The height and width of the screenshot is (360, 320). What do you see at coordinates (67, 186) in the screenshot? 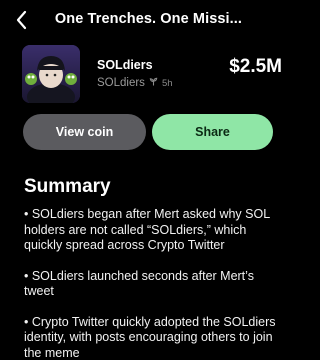
I see `summary-heading: Summary` at bounding box center [67, 186].